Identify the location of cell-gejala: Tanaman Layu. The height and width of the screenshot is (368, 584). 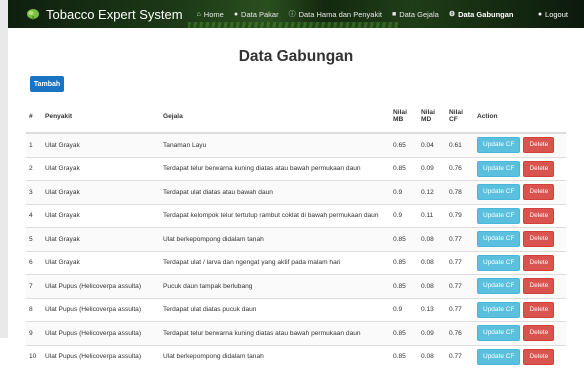
(275, 144).